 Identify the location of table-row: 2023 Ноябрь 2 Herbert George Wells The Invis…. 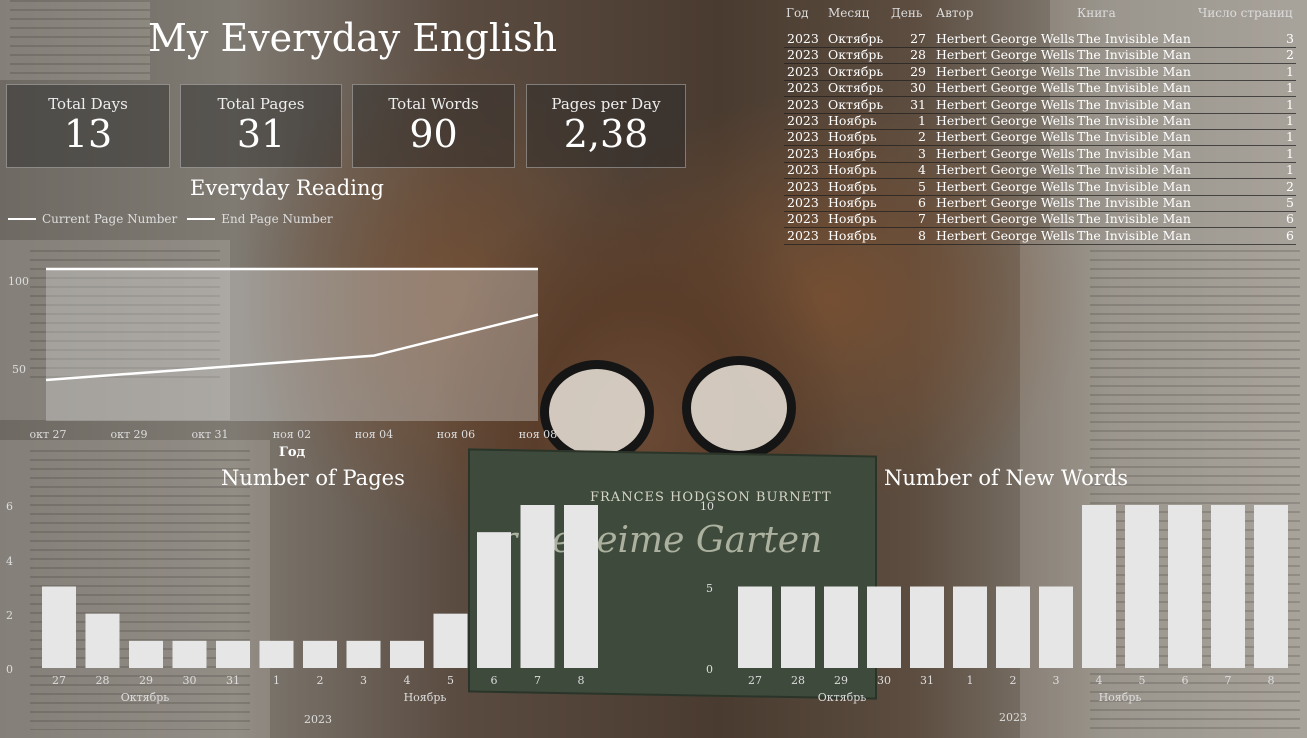
(1040, 138).